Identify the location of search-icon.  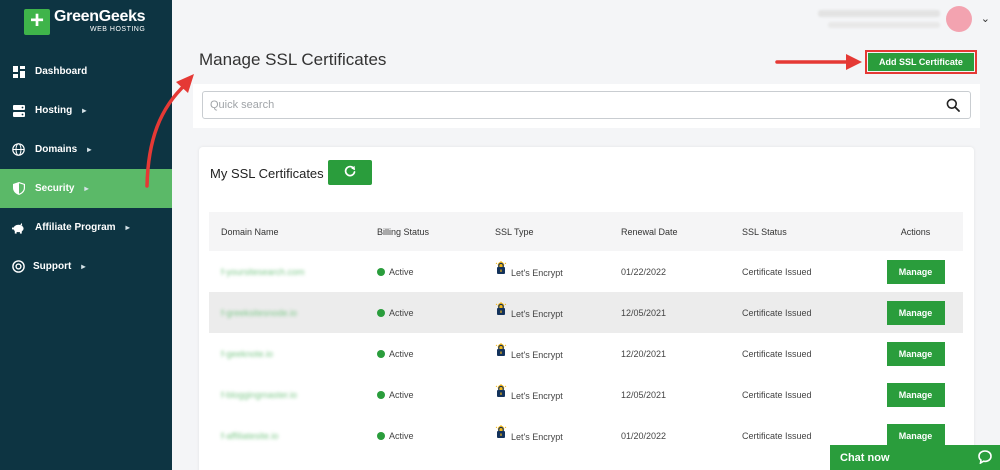
(953, 105).